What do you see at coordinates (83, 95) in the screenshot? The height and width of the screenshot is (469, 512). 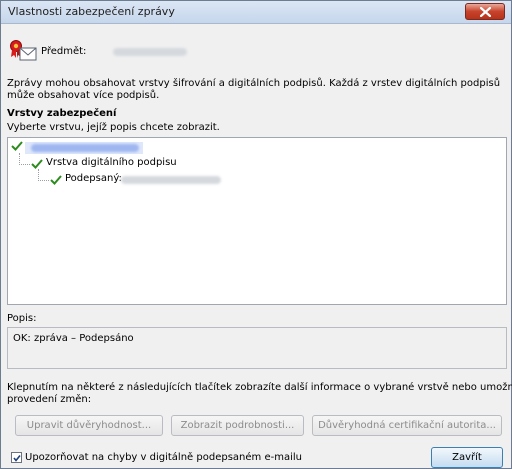 I see `intro-text-line2: může obsahovat více podpisů.` at bounding box center [83, 95].